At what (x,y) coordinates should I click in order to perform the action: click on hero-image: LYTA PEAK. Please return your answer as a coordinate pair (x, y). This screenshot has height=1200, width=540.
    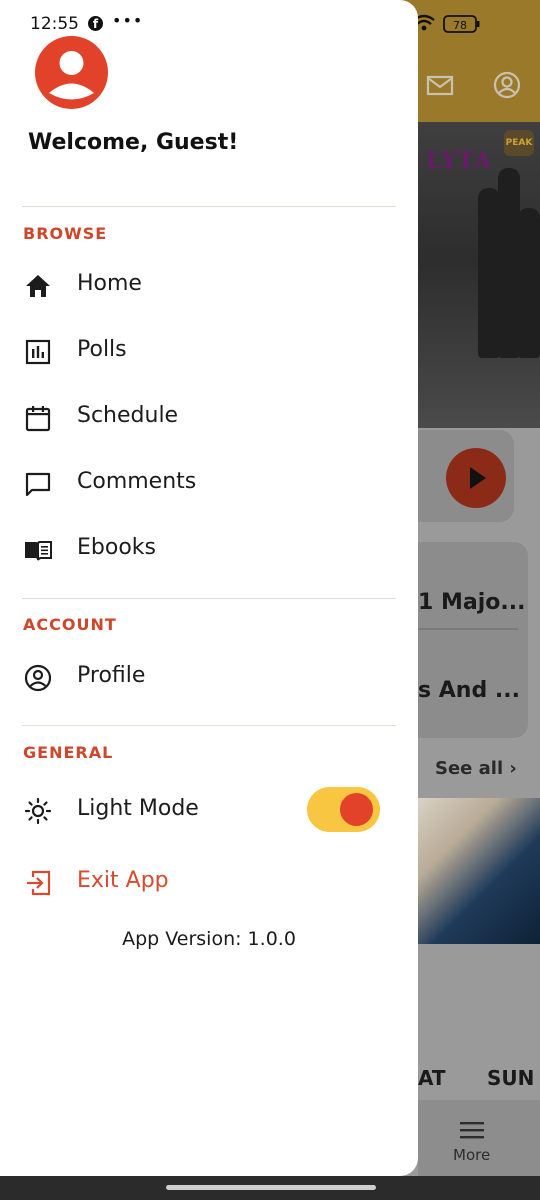
    Looking at the image, I should click on (479, 275).